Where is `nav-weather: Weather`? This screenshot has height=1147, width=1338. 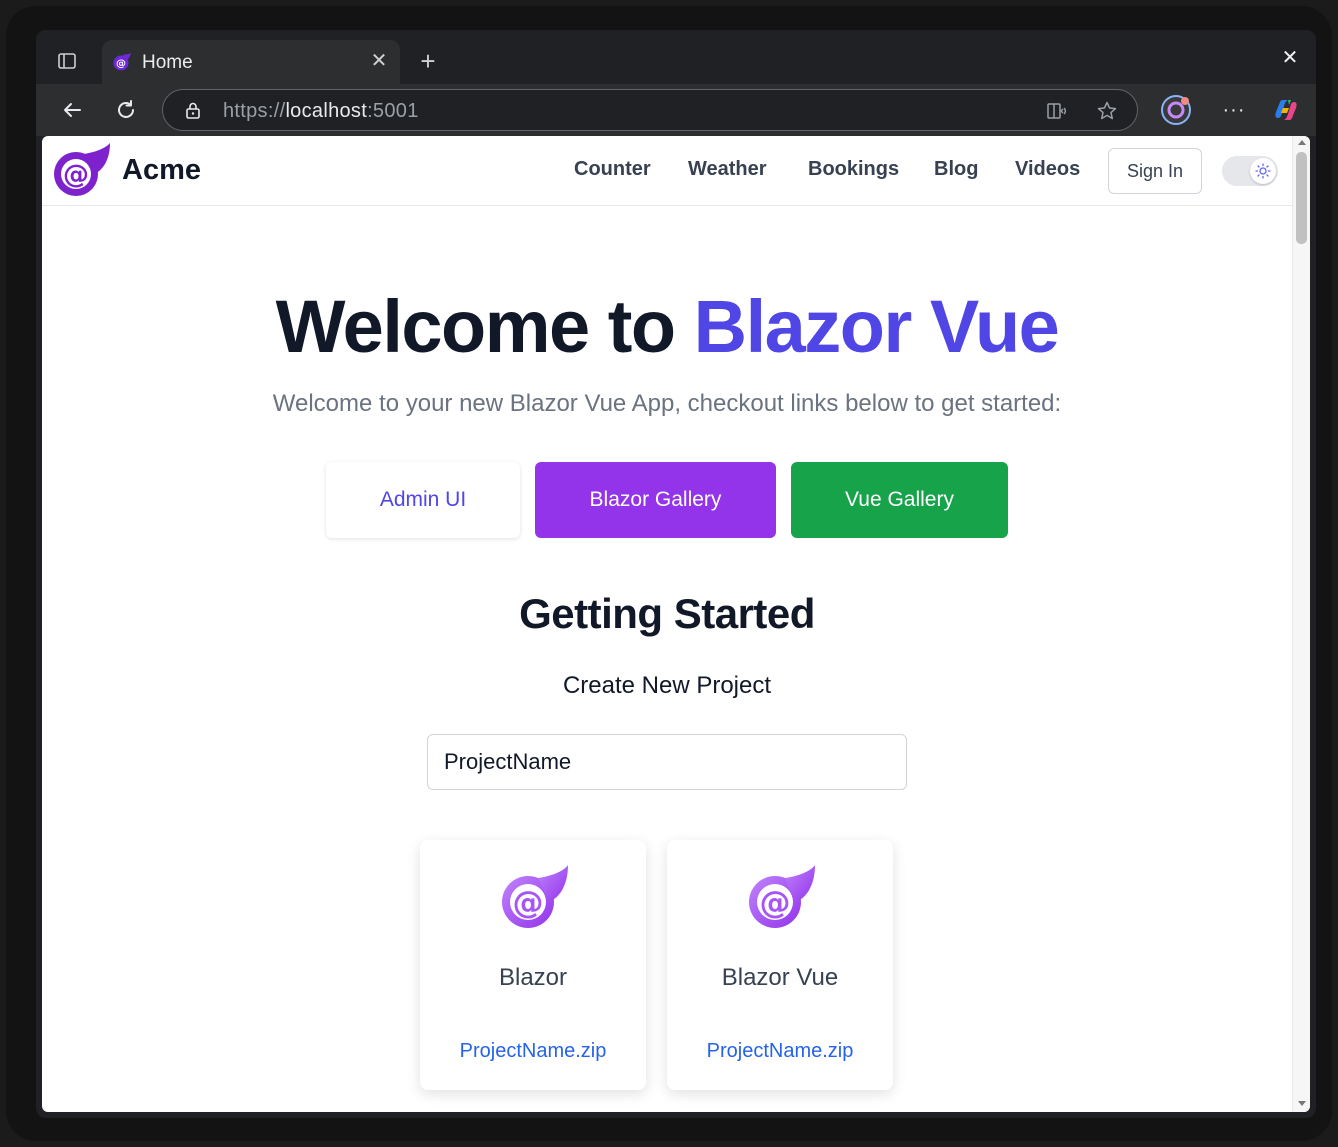 nav-weather: Weather is located at coordinates (727, 169).